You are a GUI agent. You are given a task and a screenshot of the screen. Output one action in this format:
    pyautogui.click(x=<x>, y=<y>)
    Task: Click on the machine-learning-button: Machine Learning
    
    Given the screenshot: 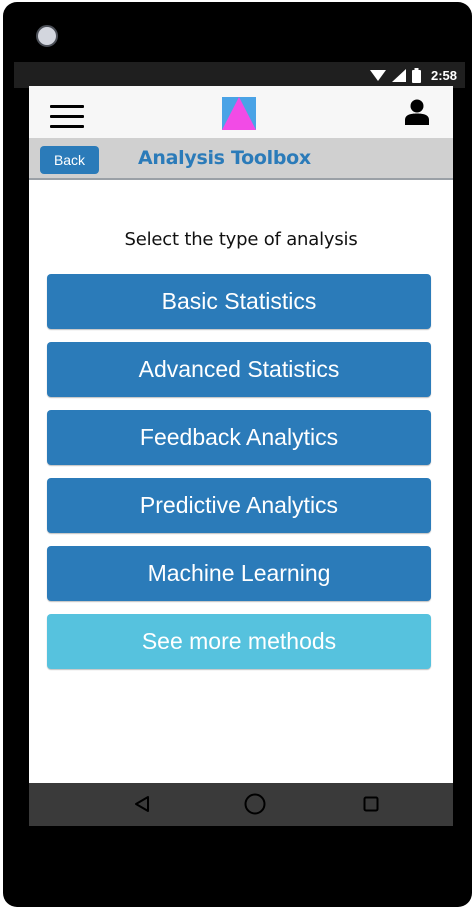 What is the action you would take?
    pyautogui.click(x=239, y=573)
    